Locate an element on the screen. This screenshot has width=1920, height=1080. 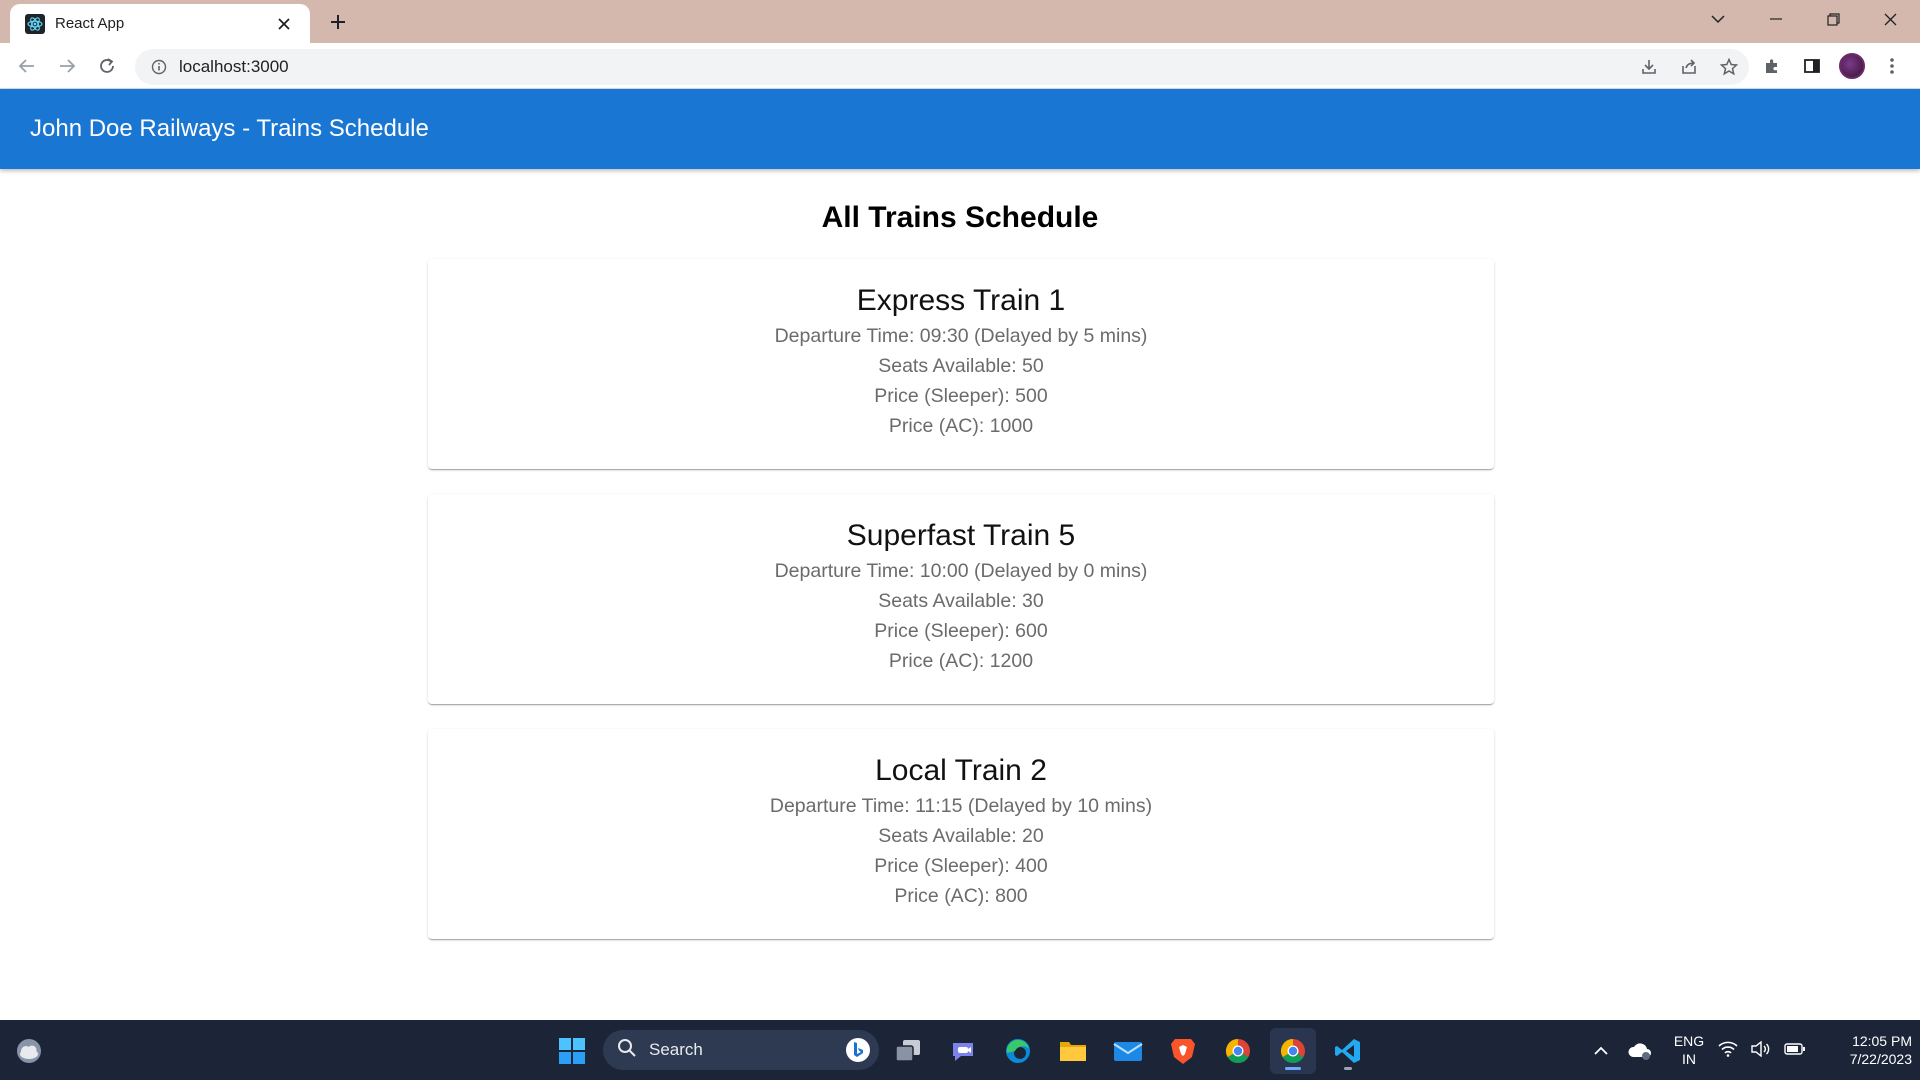
extensions-puzzle-icon is located at coordinates (1772, 66).